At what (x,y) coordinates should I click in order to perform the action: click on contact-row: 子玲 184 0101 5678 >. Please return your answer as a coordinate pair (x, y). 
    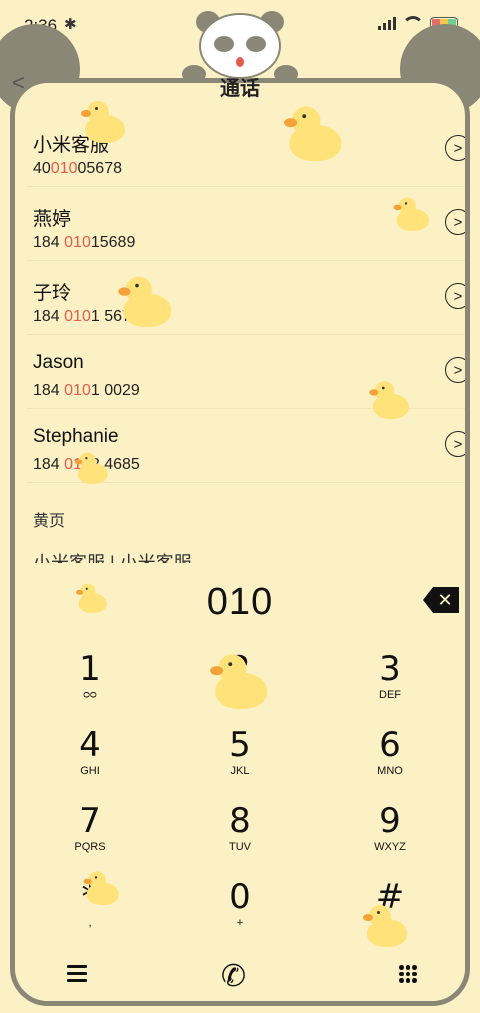
    Looking at the image, I should click on (246, 298).